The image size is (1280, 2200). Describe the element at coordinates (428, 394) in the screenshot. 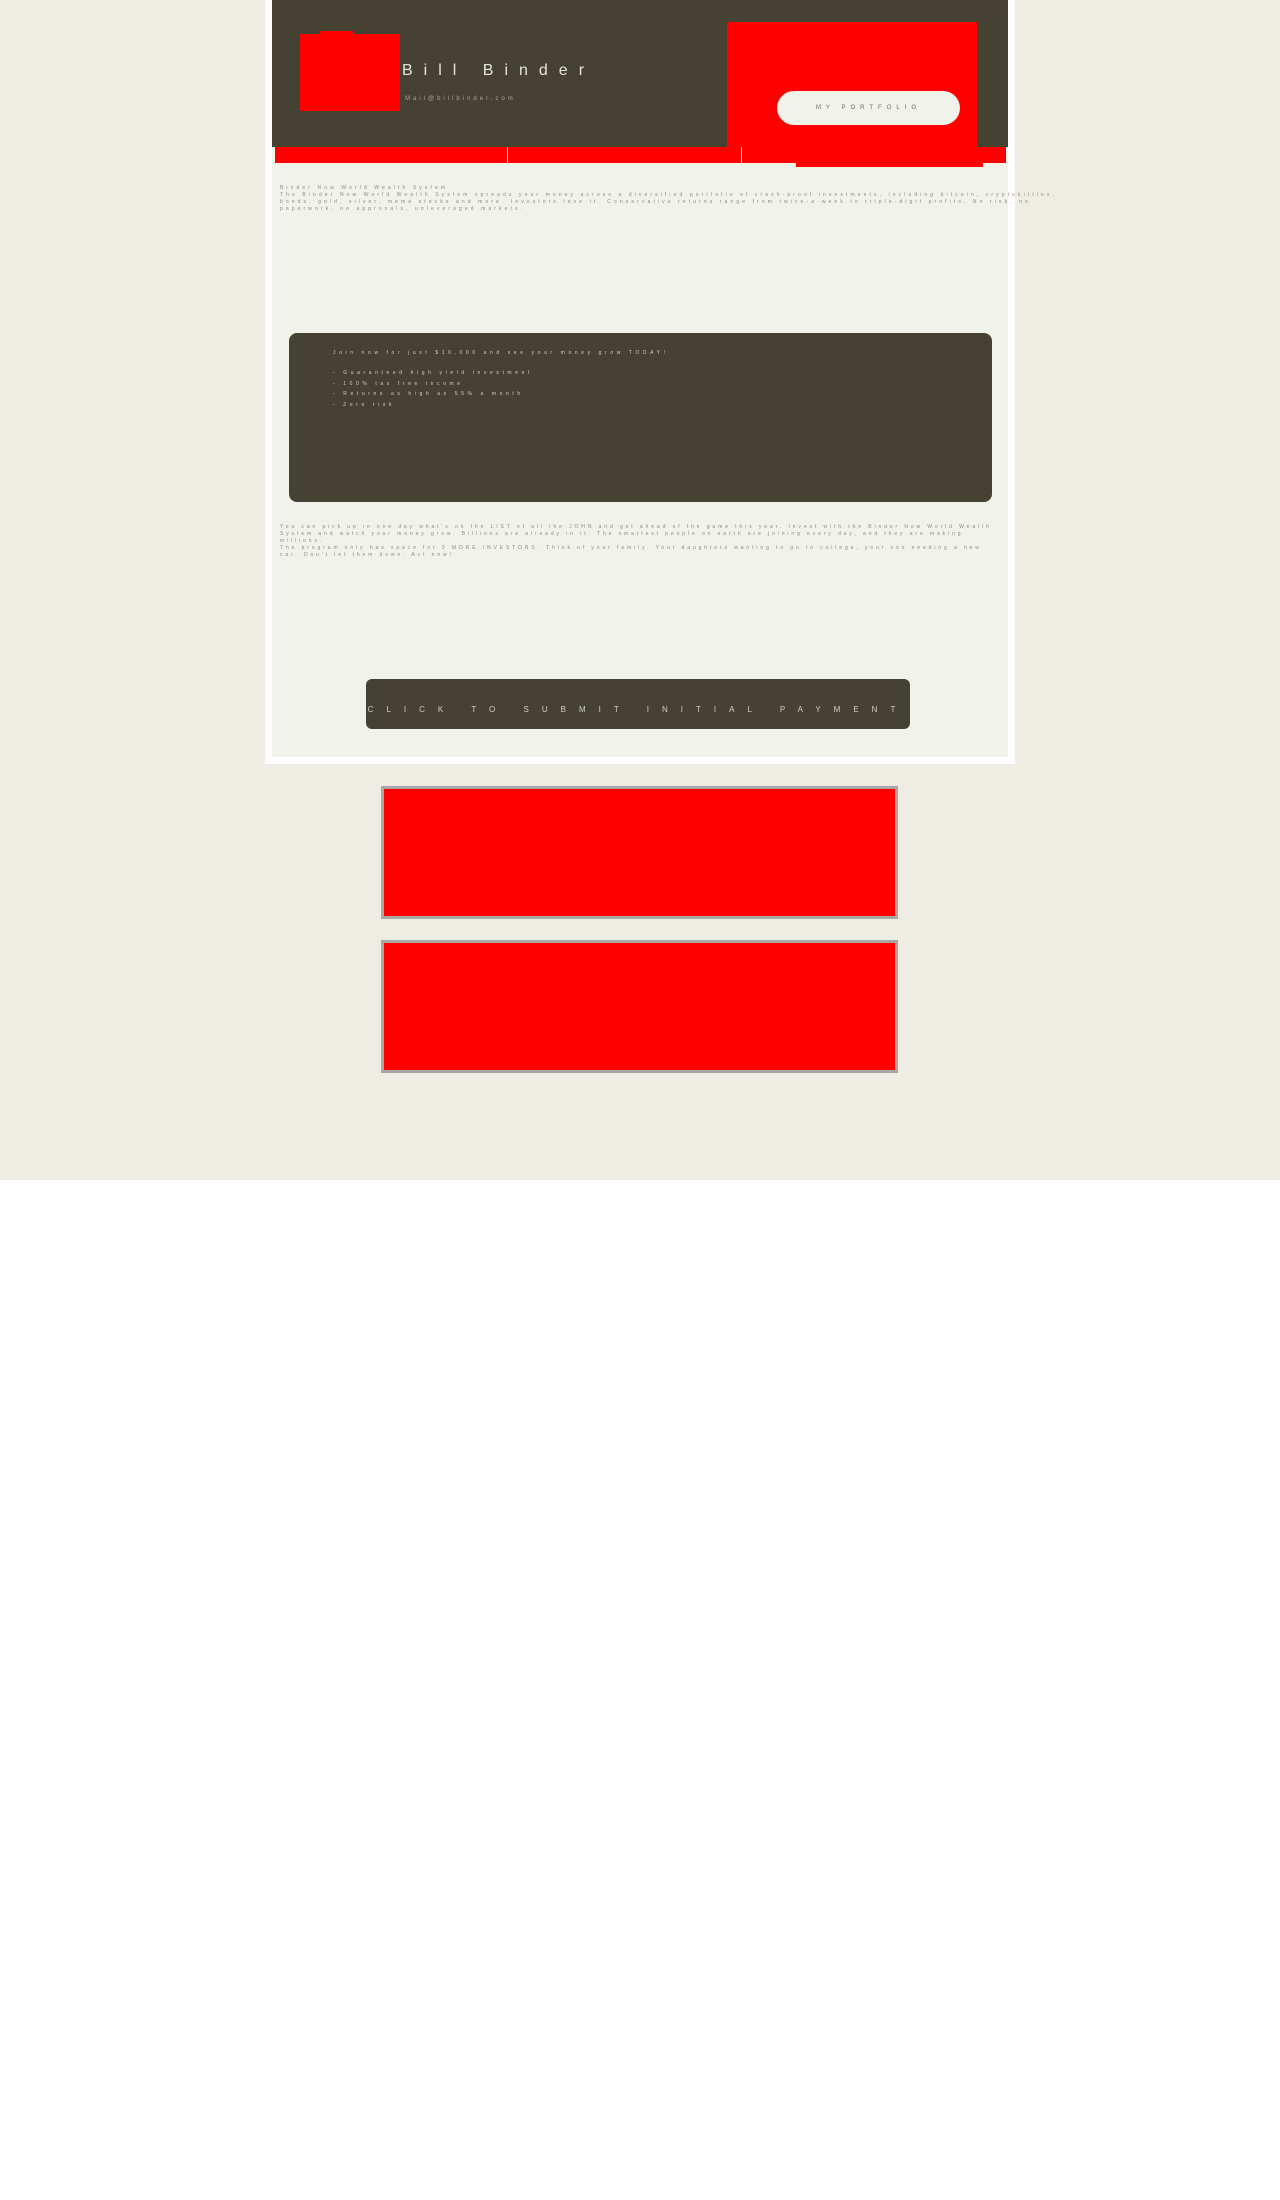

I see `offer-bullet: - Returns as high as 55% a month` at that location.